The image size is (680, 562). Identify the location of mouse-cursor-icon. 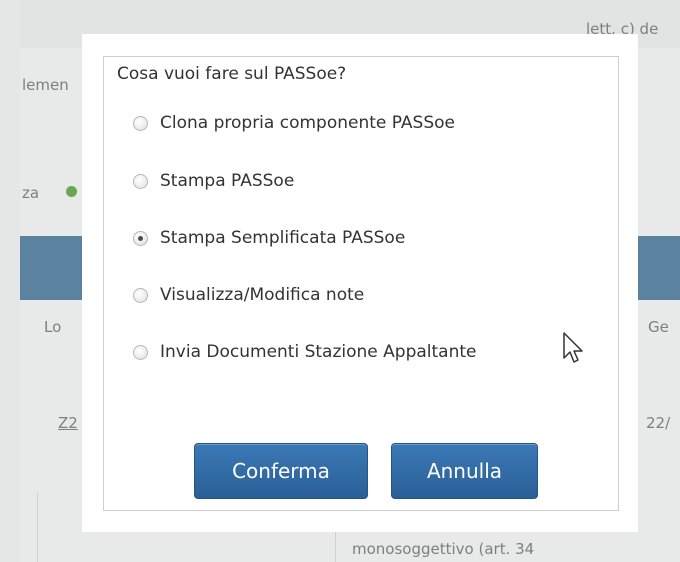
(573, 347).